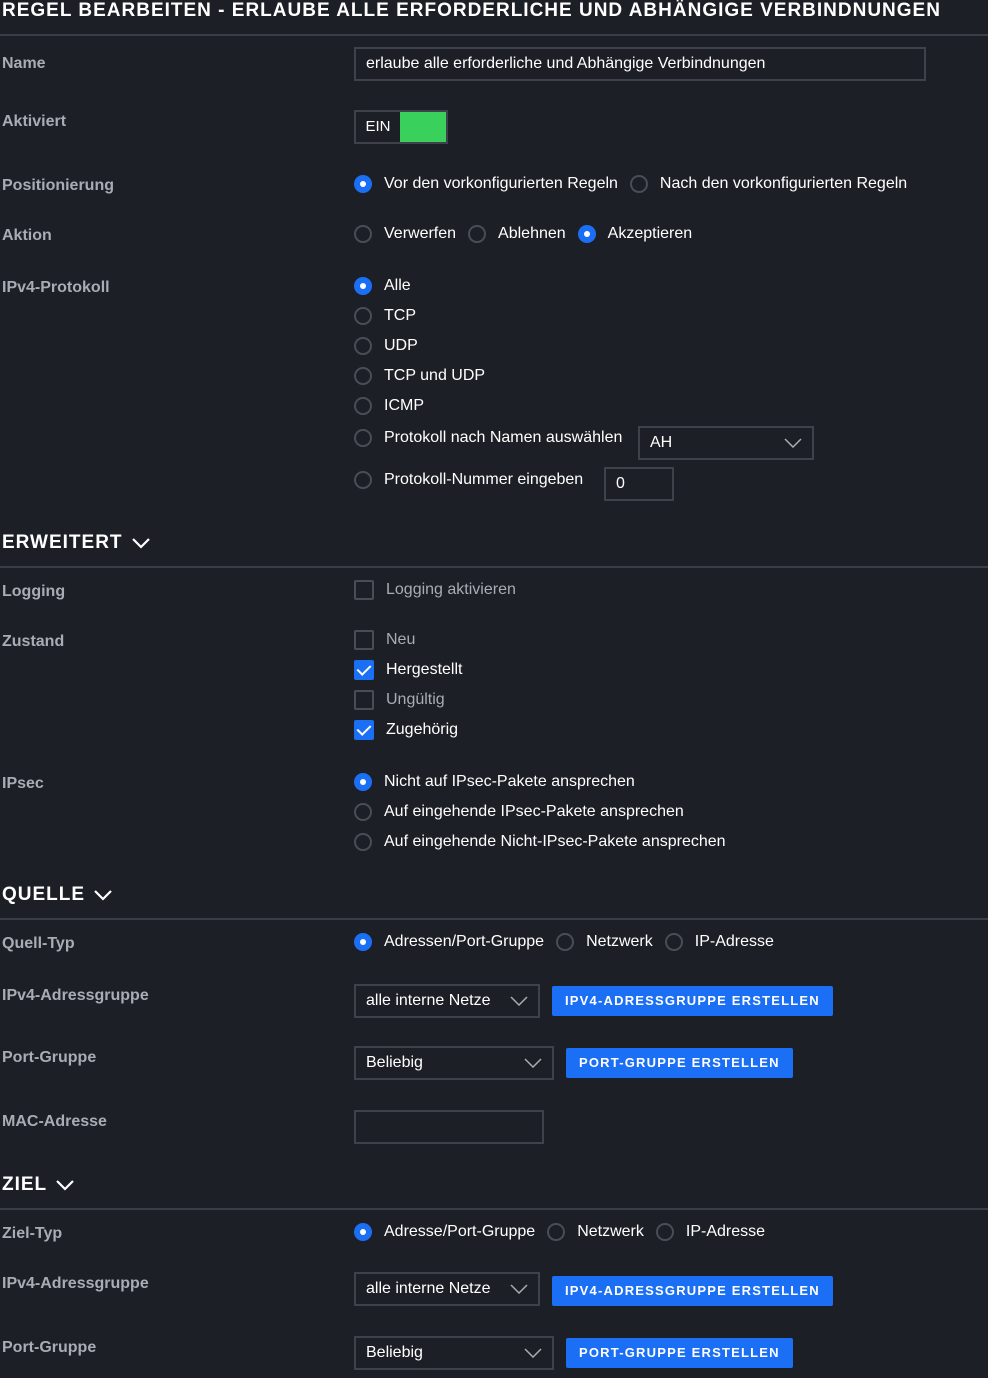 Image resolution: width=988 pixels, height=1378 pixels. What do you see at coordinates (25, 1184) in the screenshot?
I see `section-title: ZIEL` at bounding box center [25, 1184].